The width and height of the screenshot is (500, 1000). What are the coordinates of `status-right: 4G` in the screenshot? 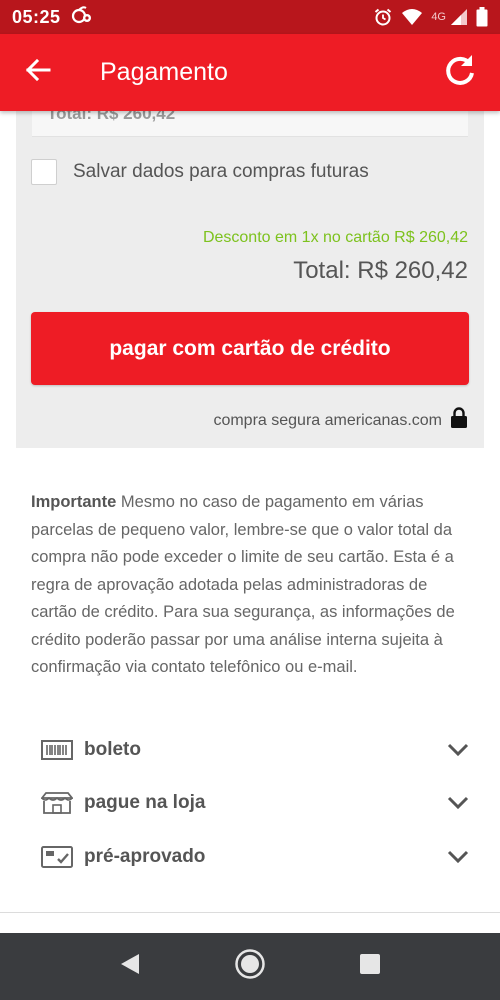 It's located at (430, 17).